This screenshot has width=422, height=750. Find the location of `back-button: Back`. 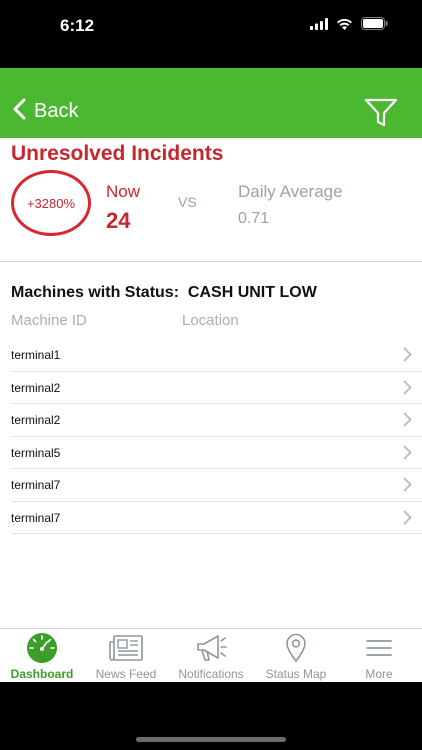

back-button: Back is located at coordinates (45, 111).